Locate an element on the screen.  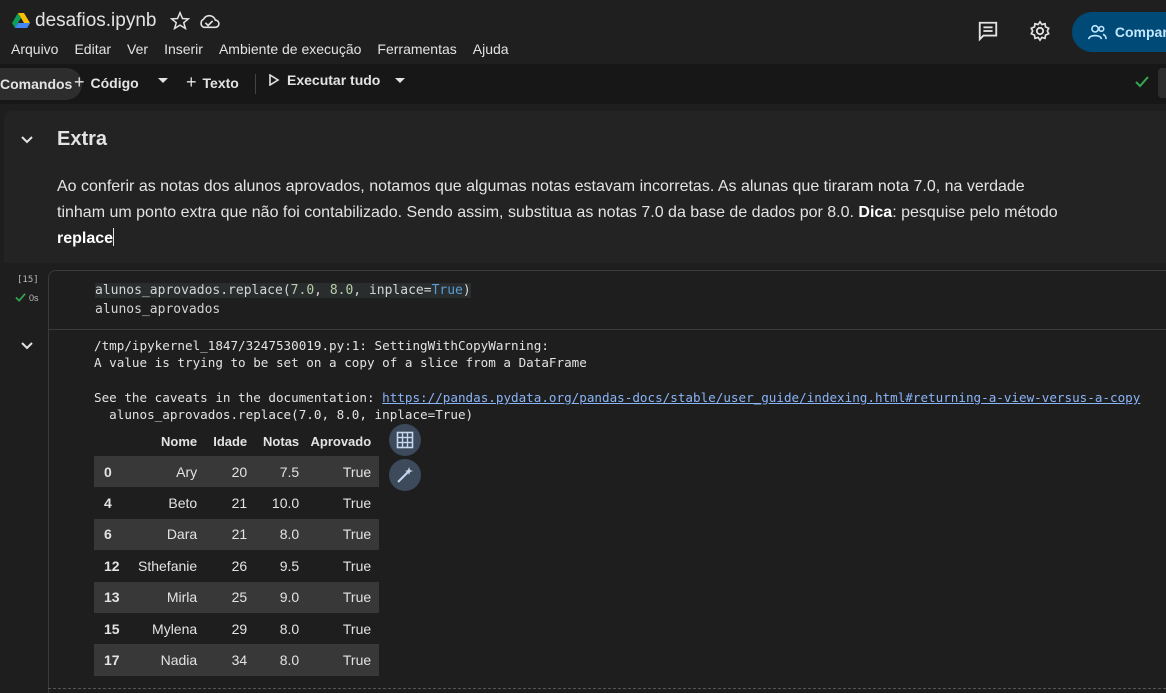
comment-icon is located at coordinates (988, 31).